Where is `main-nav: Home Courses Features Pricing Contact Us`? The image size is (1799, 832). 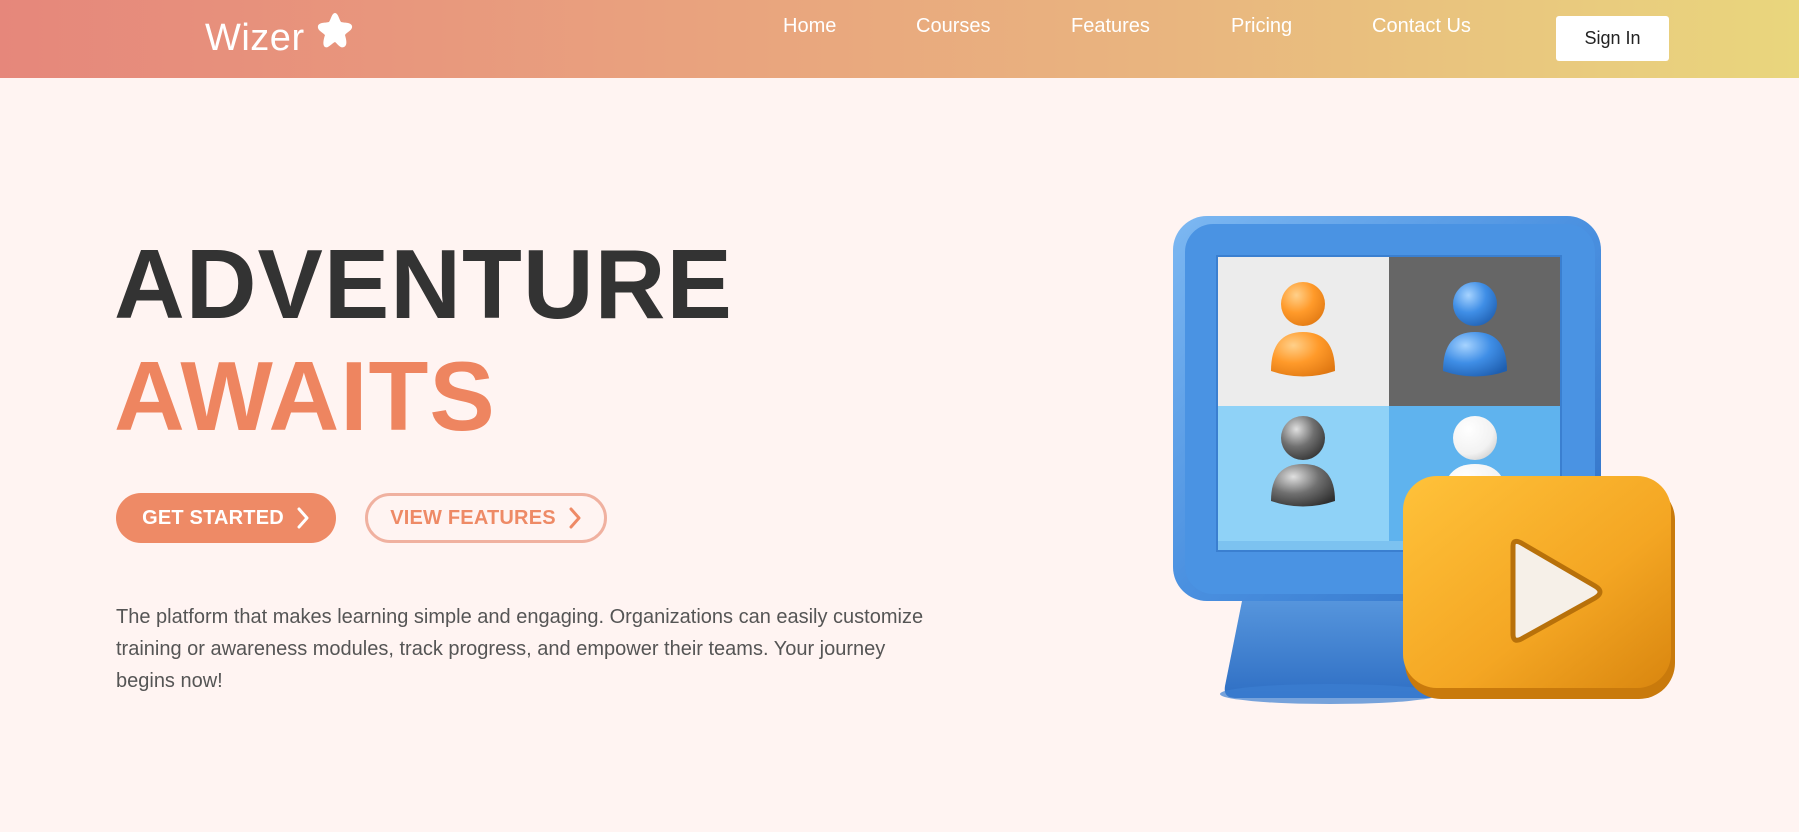
main-nav: Home Courses Features Pricing Contact Us is located at coordinates (899, 26).